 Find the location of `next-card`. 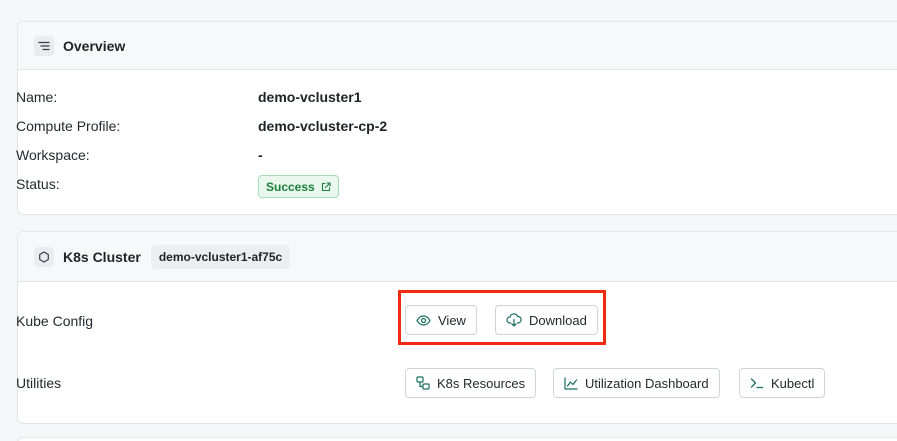

next-card is located at coordinates (457, 439).